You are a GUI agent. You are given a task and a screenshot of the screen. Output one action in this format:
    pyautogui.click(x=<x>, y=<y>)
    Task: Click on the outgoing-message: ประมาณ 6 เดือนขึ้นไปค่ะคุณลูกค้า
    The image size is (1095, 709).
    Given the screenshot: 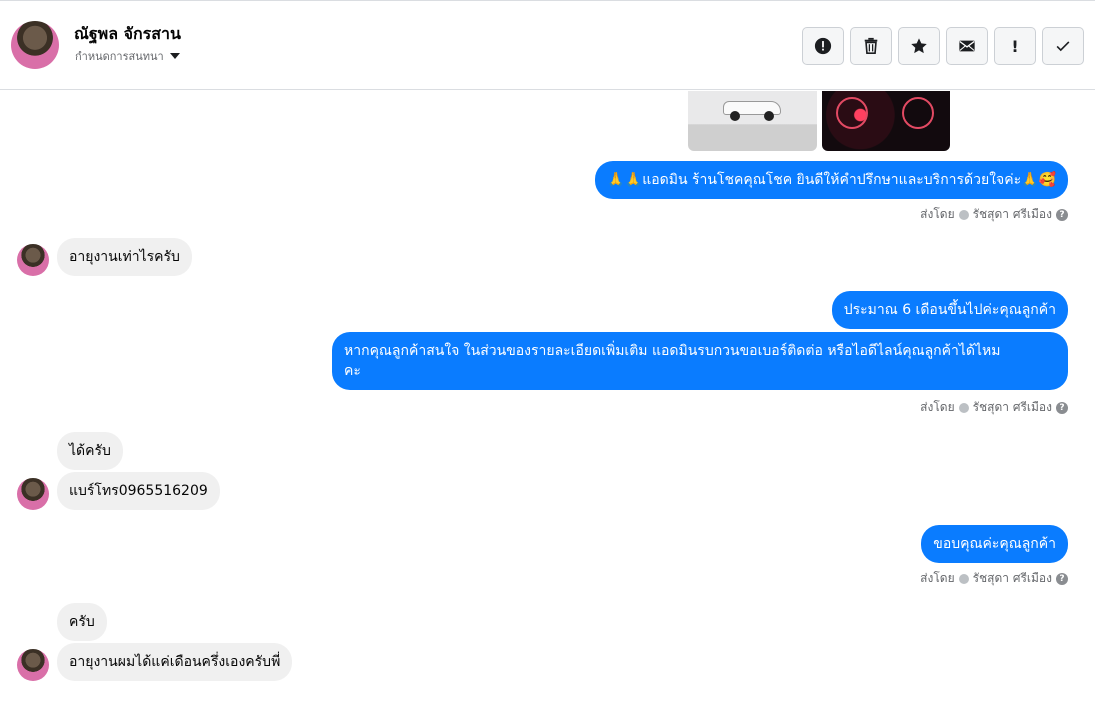 What is the action you would take?
    pyautogui.click(x=949, y=310)
    